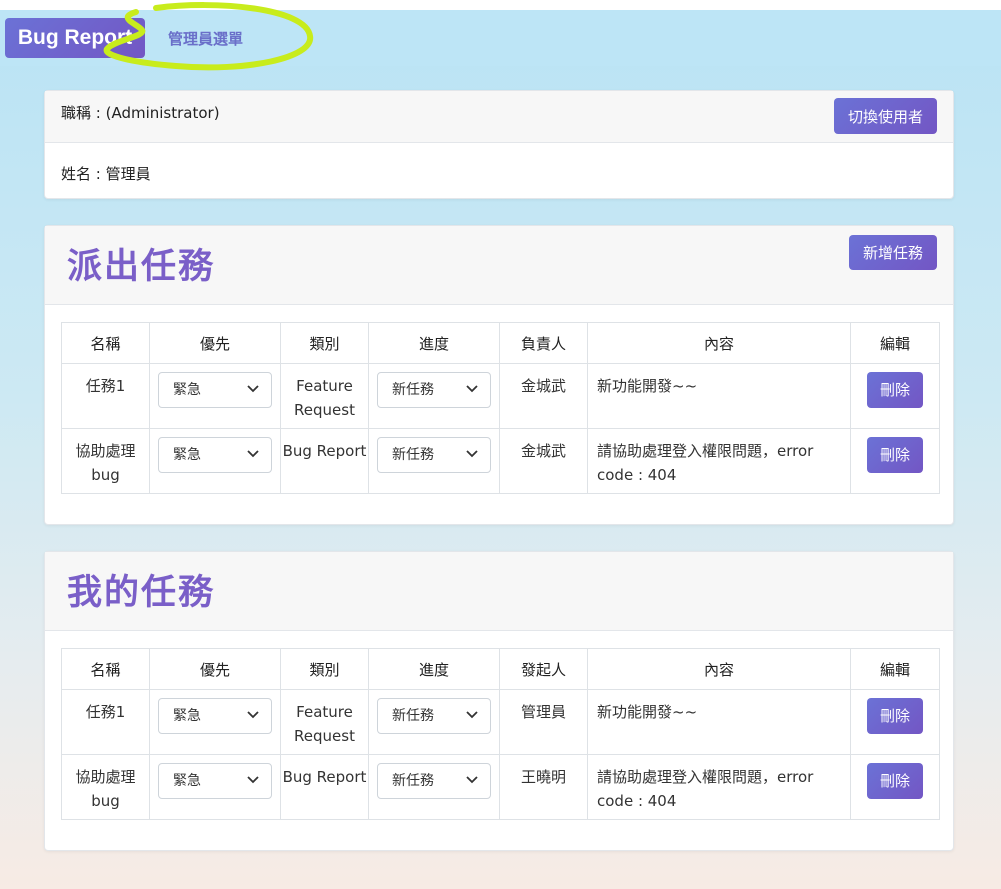  I want to click on table-header-row: 名稱 優先 類別 進度 負責人 內容 編輯, so click(500, 343).